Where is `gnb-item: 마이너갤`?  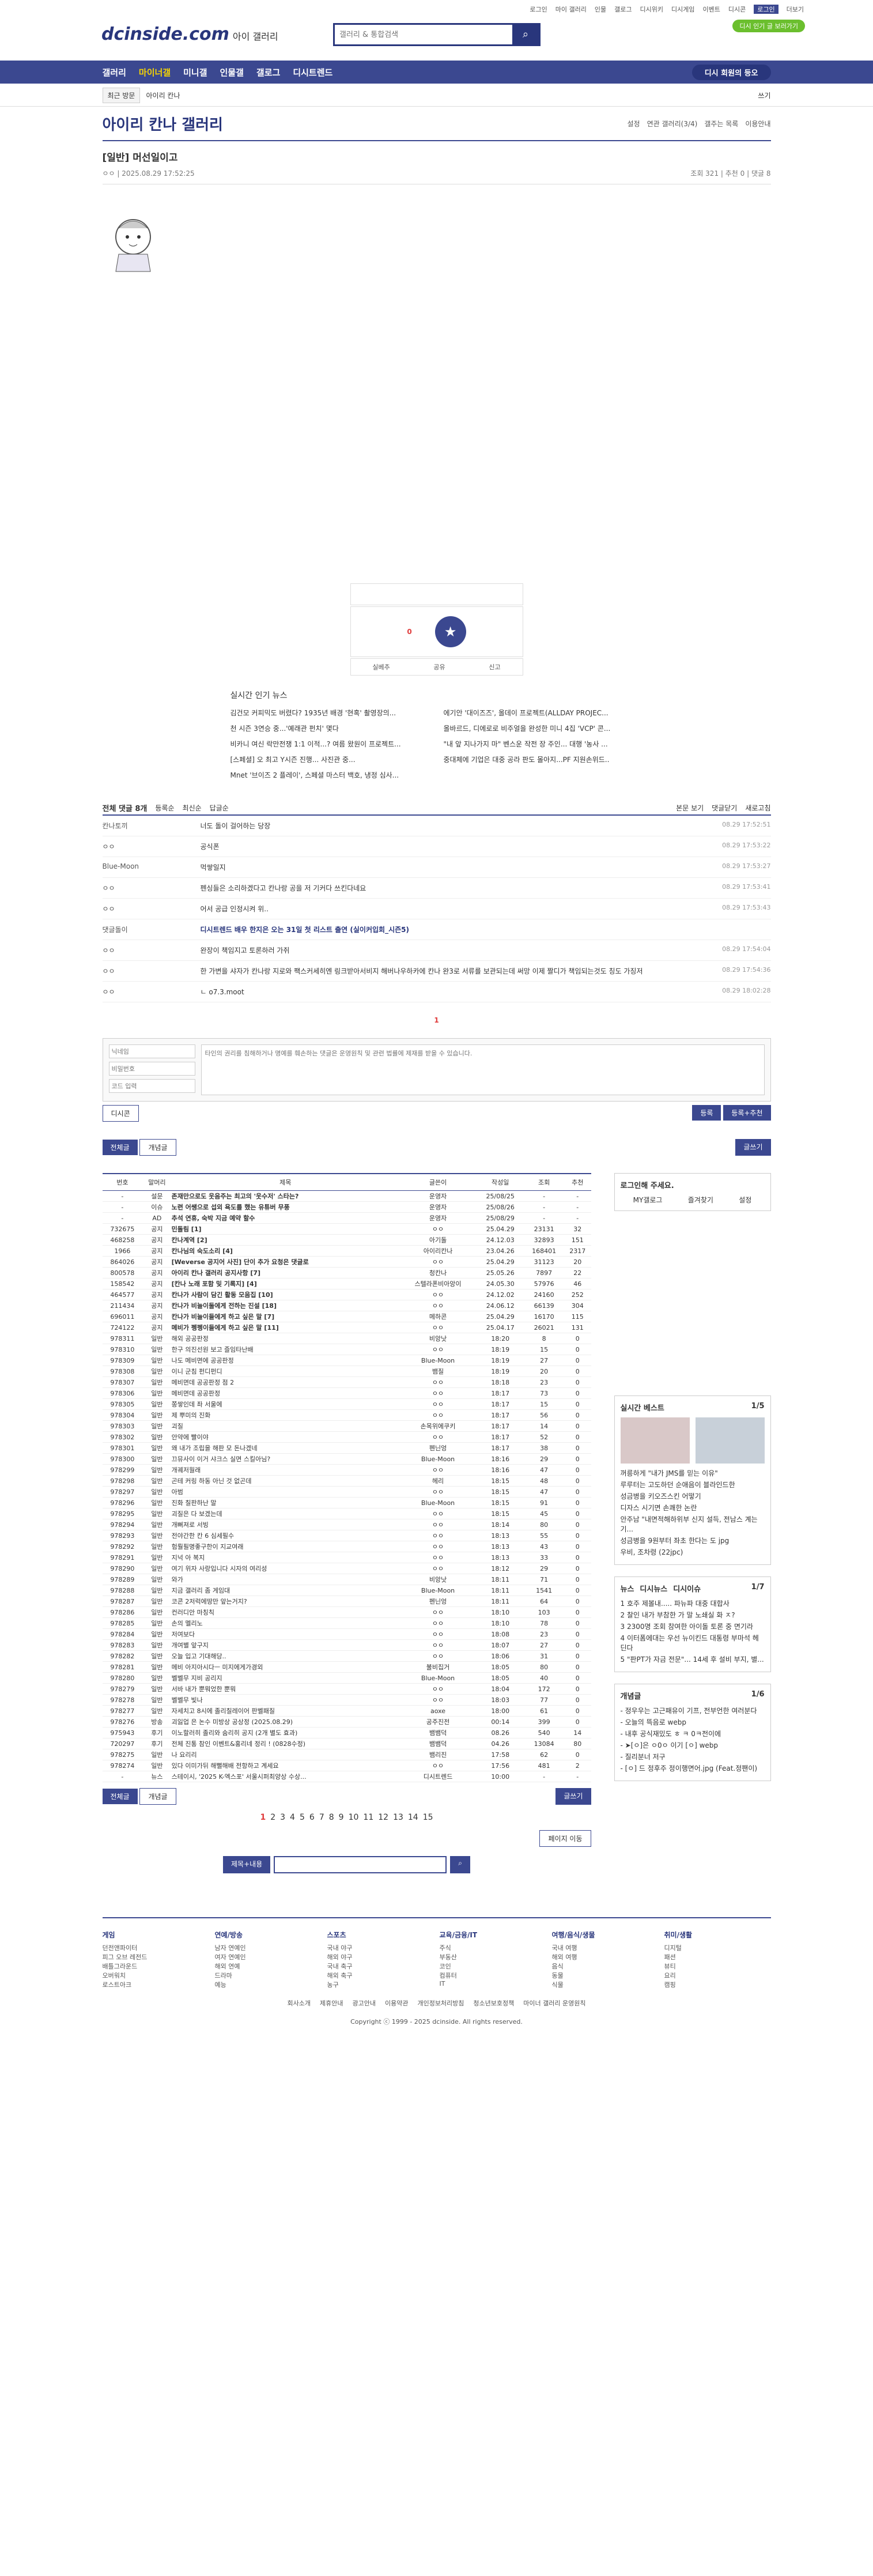 gnb-item: 마이너갤 is located at coordinates (155, 72).